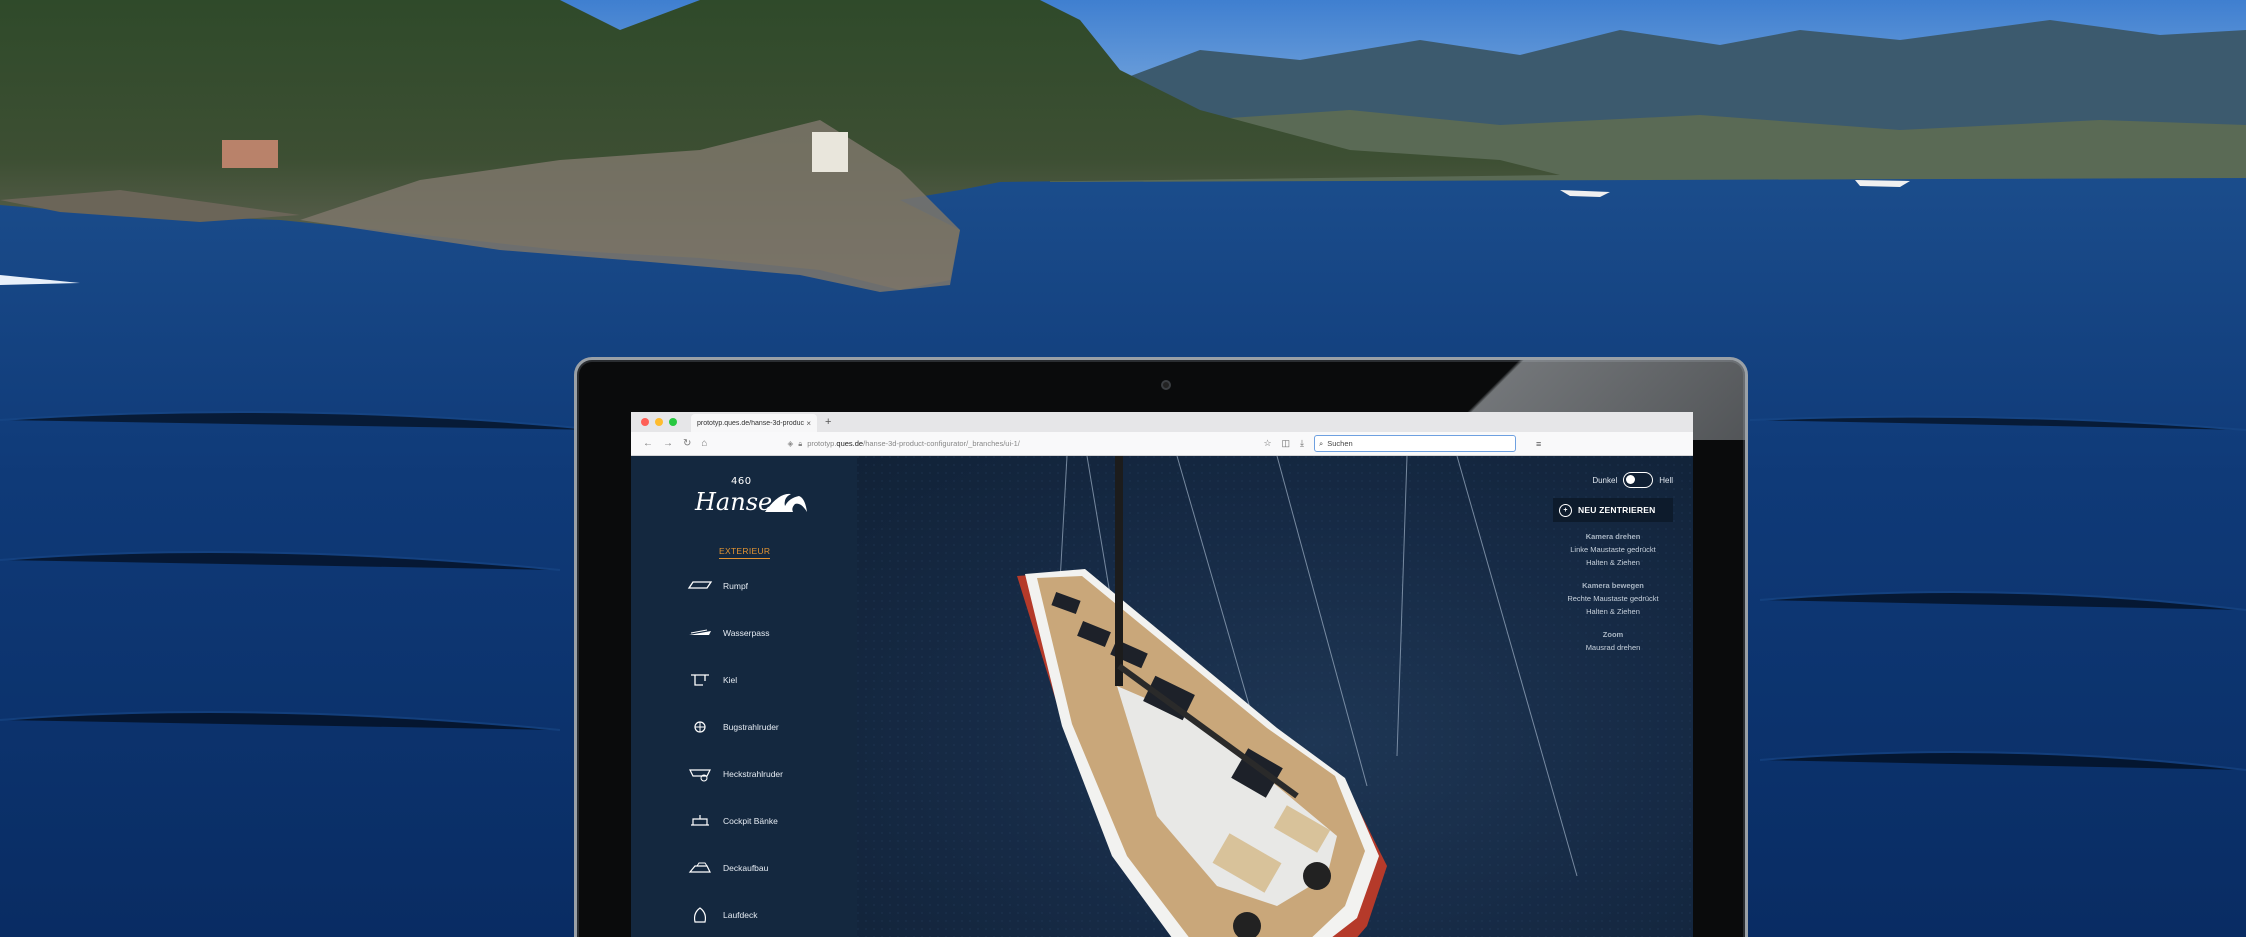 This screenshot has height=937, width=2246. What do you see at coordinates (668, 443) in the screenshot?
I see `forward-icon: →` at bounding box center [668, 443].